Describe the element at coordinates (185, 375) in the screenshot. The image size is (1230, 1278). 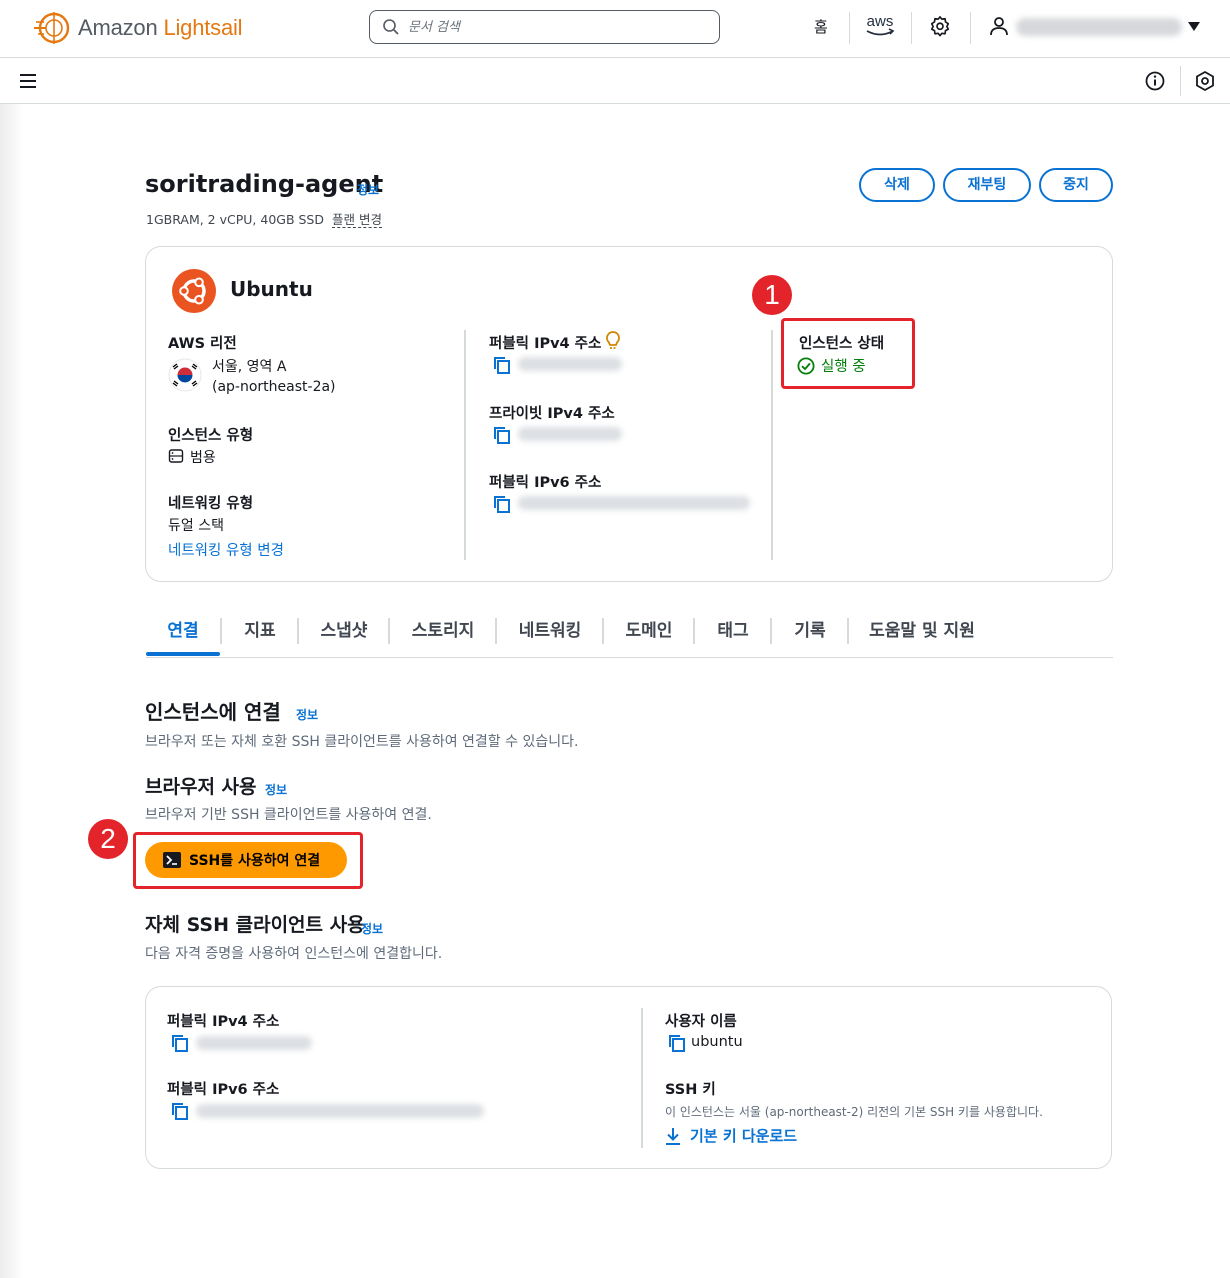
I see `korea-flag-icon` at that location.